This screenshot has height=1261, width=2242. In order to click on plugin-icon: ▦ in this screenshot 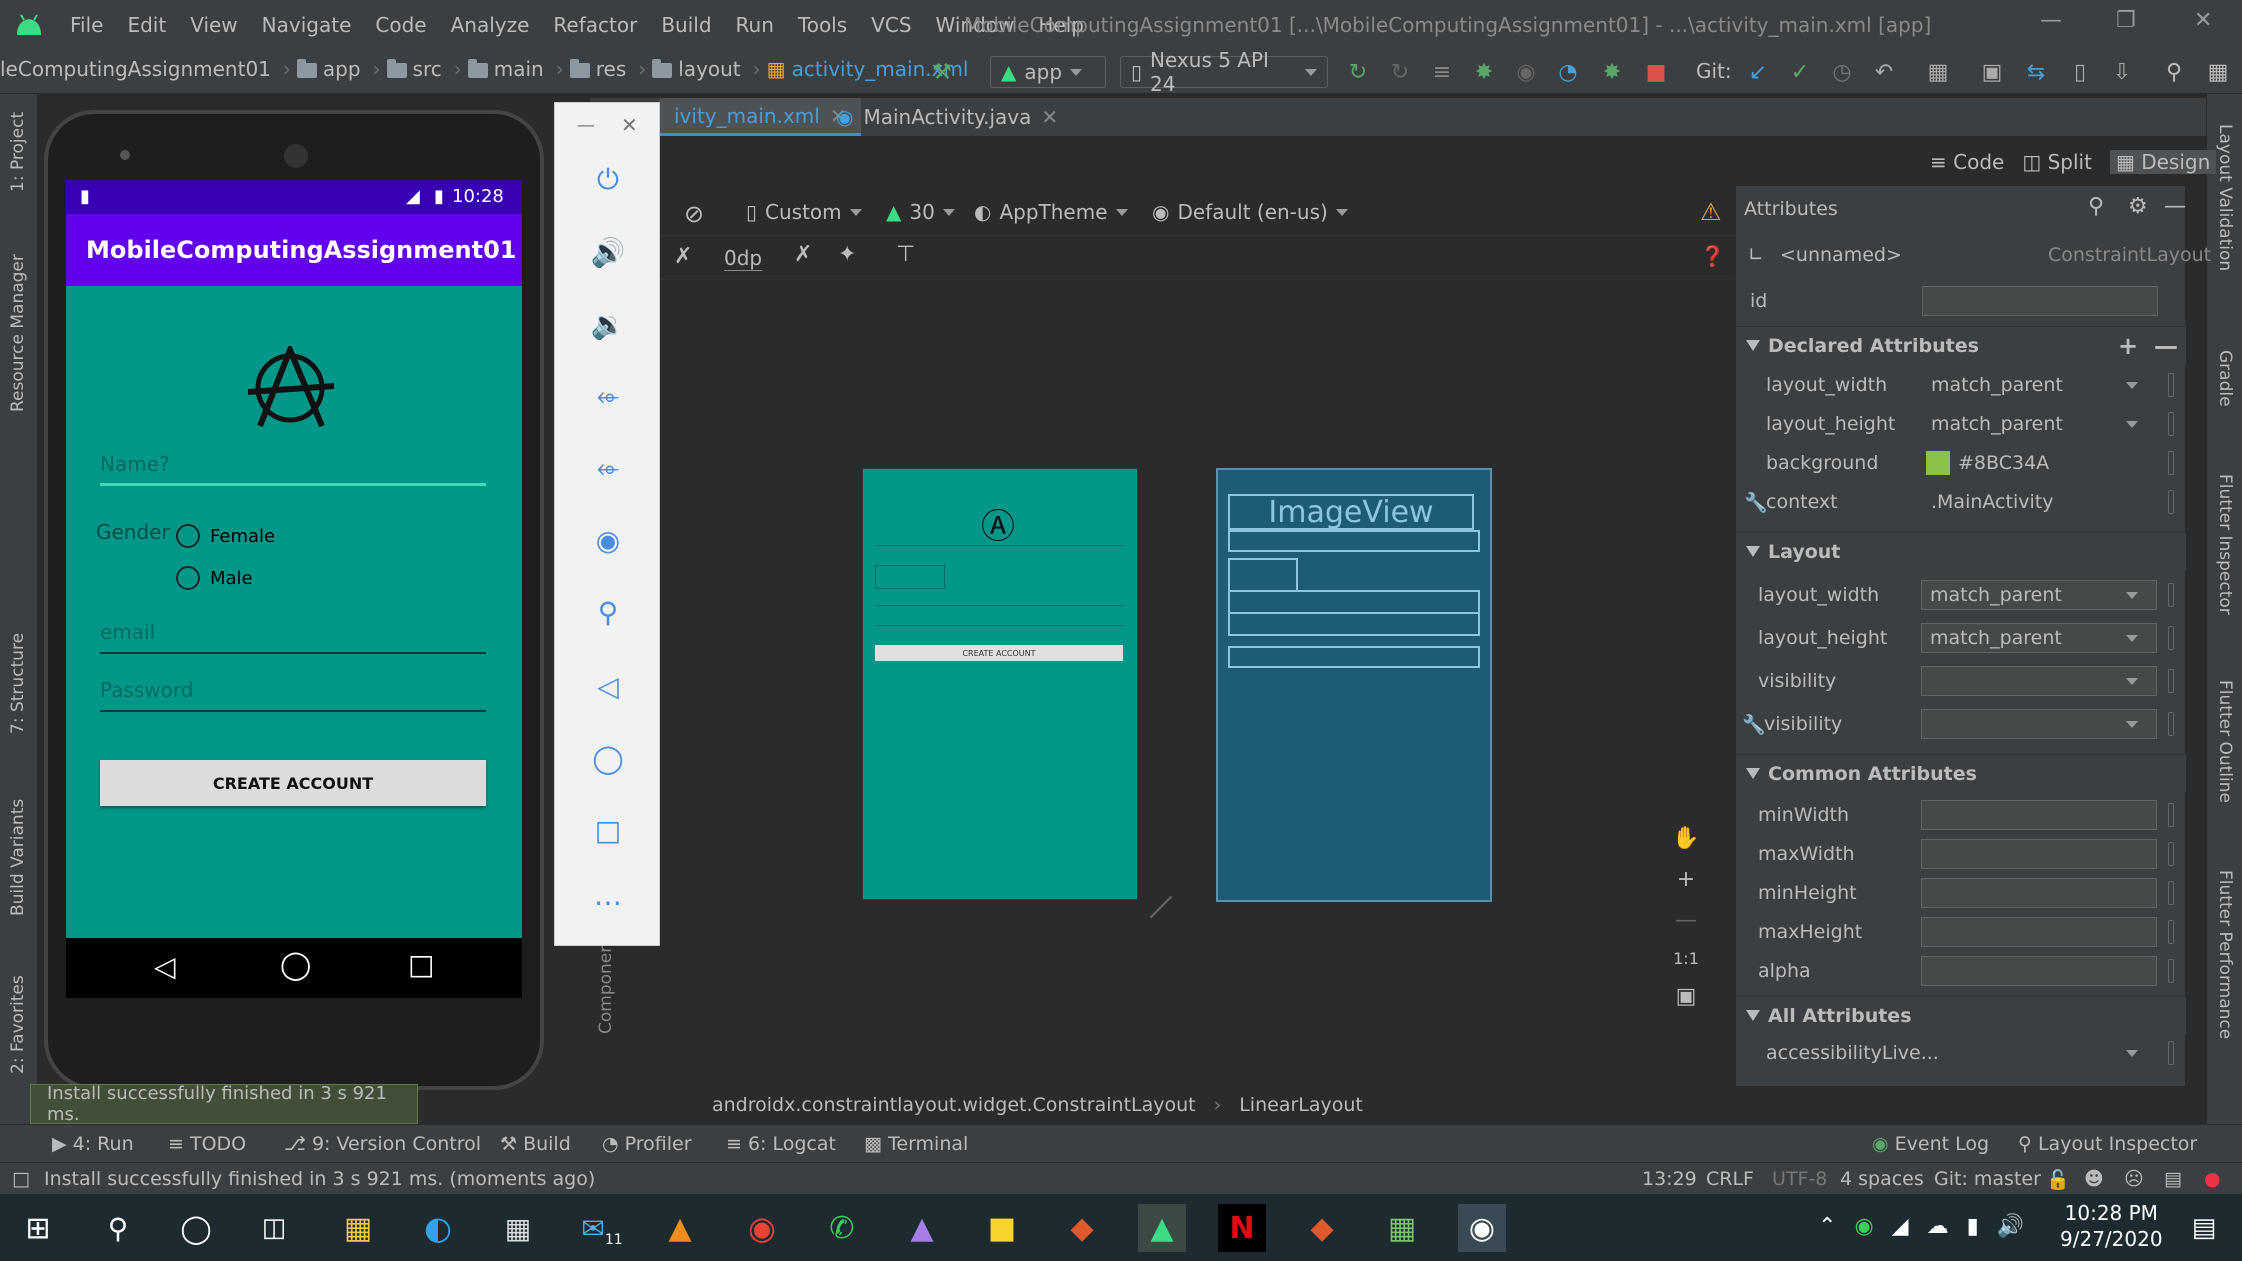, I will do `click(2218, 72)`.